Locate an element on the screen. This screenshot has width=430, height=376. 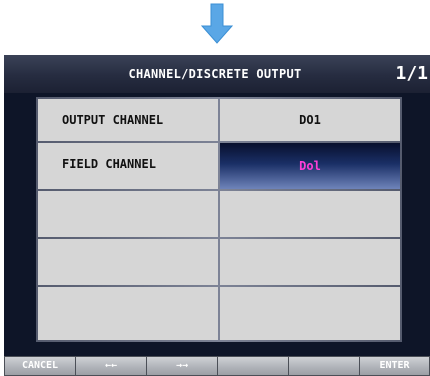
prev-button: ←← is located at coordinates (111, 366).